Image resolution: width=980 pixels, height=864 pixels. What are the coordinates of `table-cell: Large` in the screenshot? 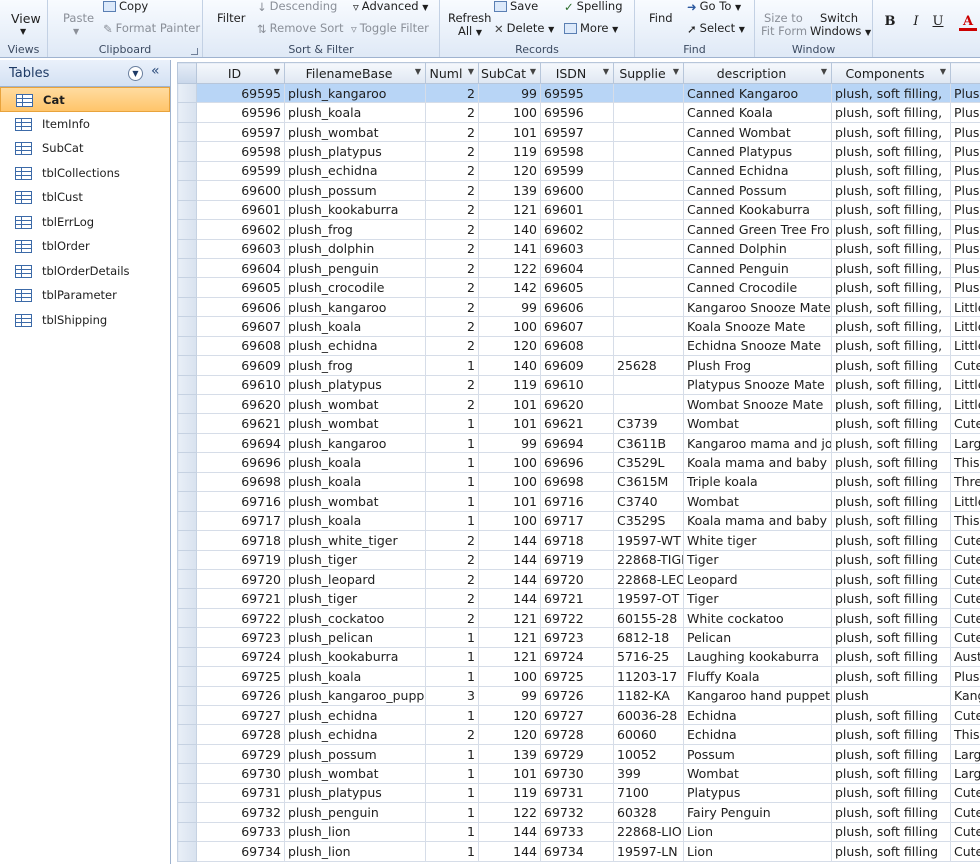 It's located at (965, 443).